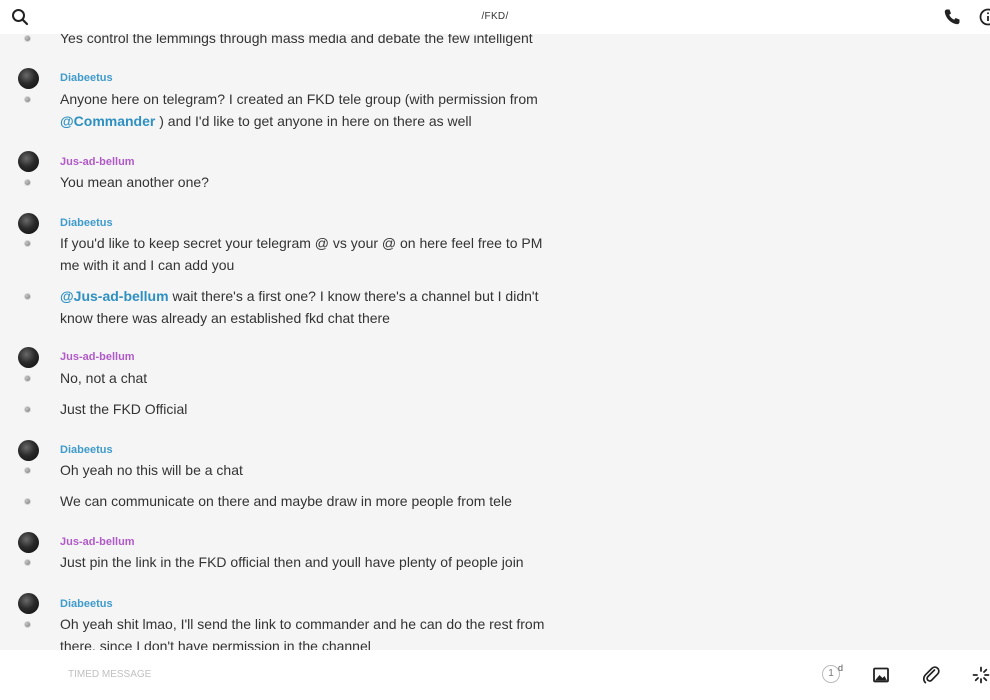 Image resolution: width=990 pixels, height=700 pixels. I want to click on info-icon, so click(984, 17).